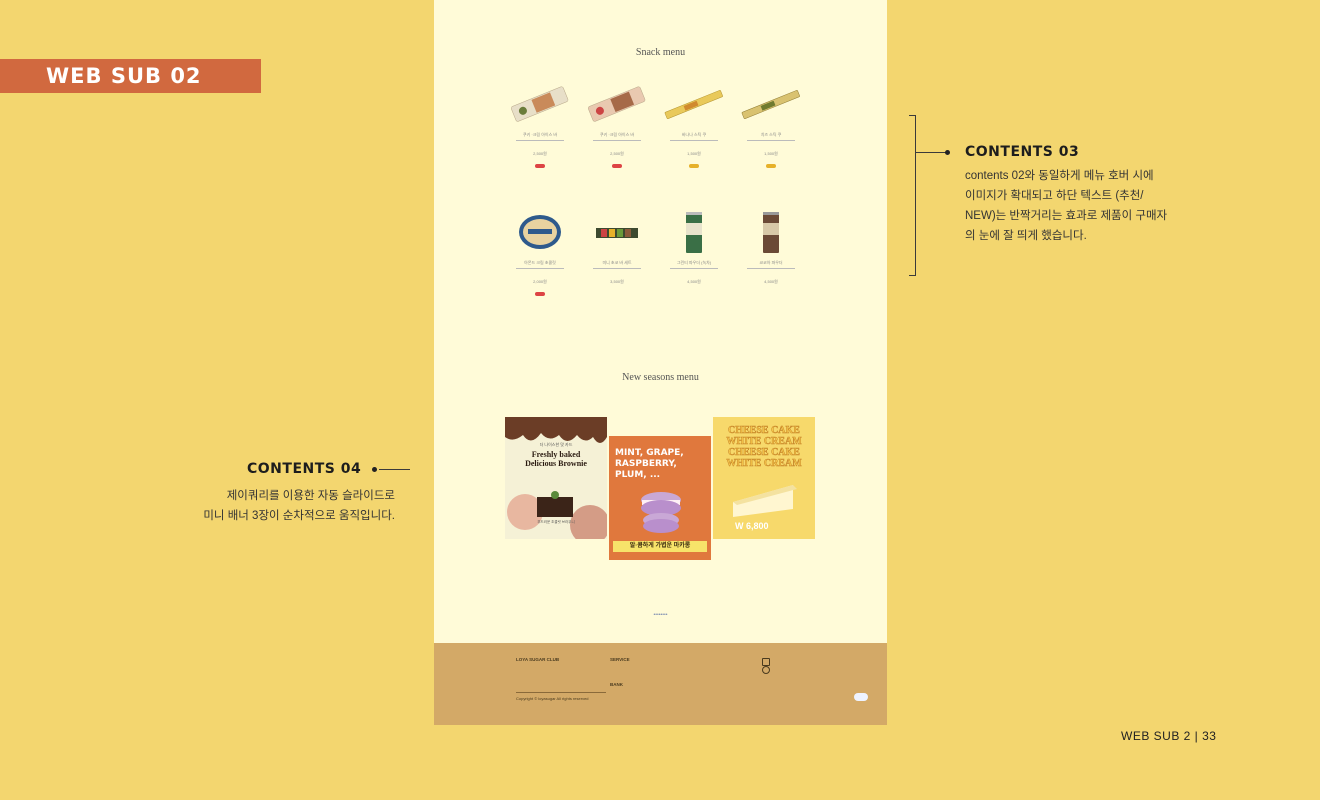  Describe the element at coordinates (561, 677) in the screenshot. I see `footer-info` at that location.